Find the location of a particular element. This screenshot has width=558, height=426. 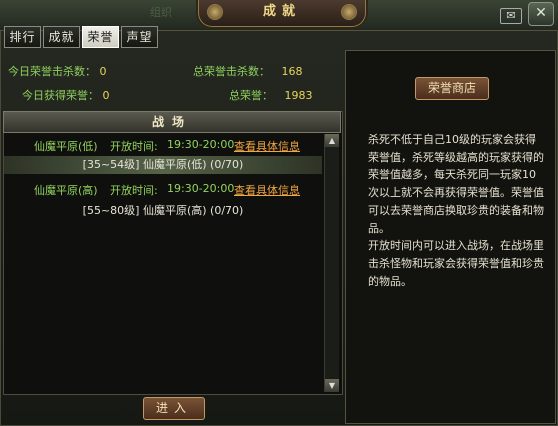

battlefield-header: 战场 is located at coordinates (172, 122).